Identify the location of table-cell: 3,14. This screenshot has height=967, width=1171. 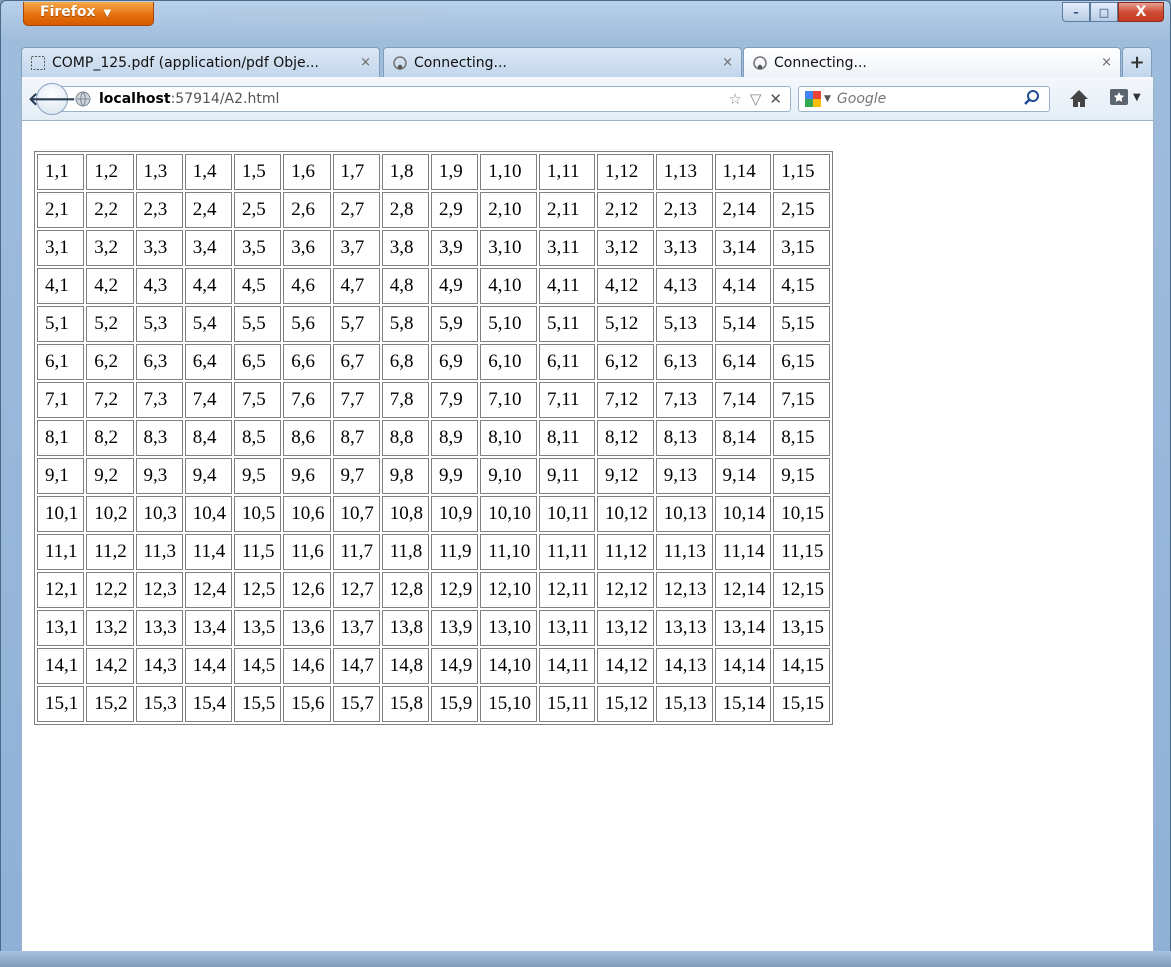
(743, 248).